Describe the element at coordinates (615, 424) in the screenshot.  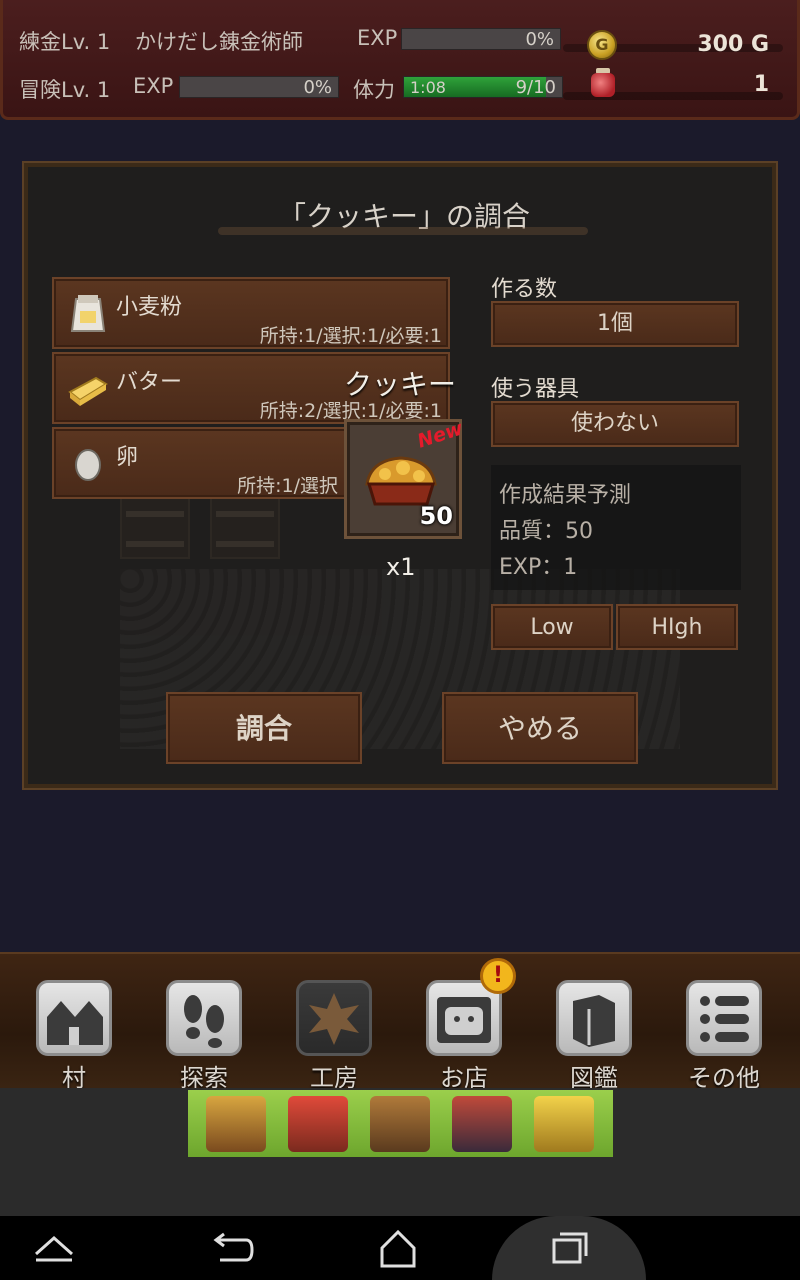
I see `tool-selector: 使わない` at that location.